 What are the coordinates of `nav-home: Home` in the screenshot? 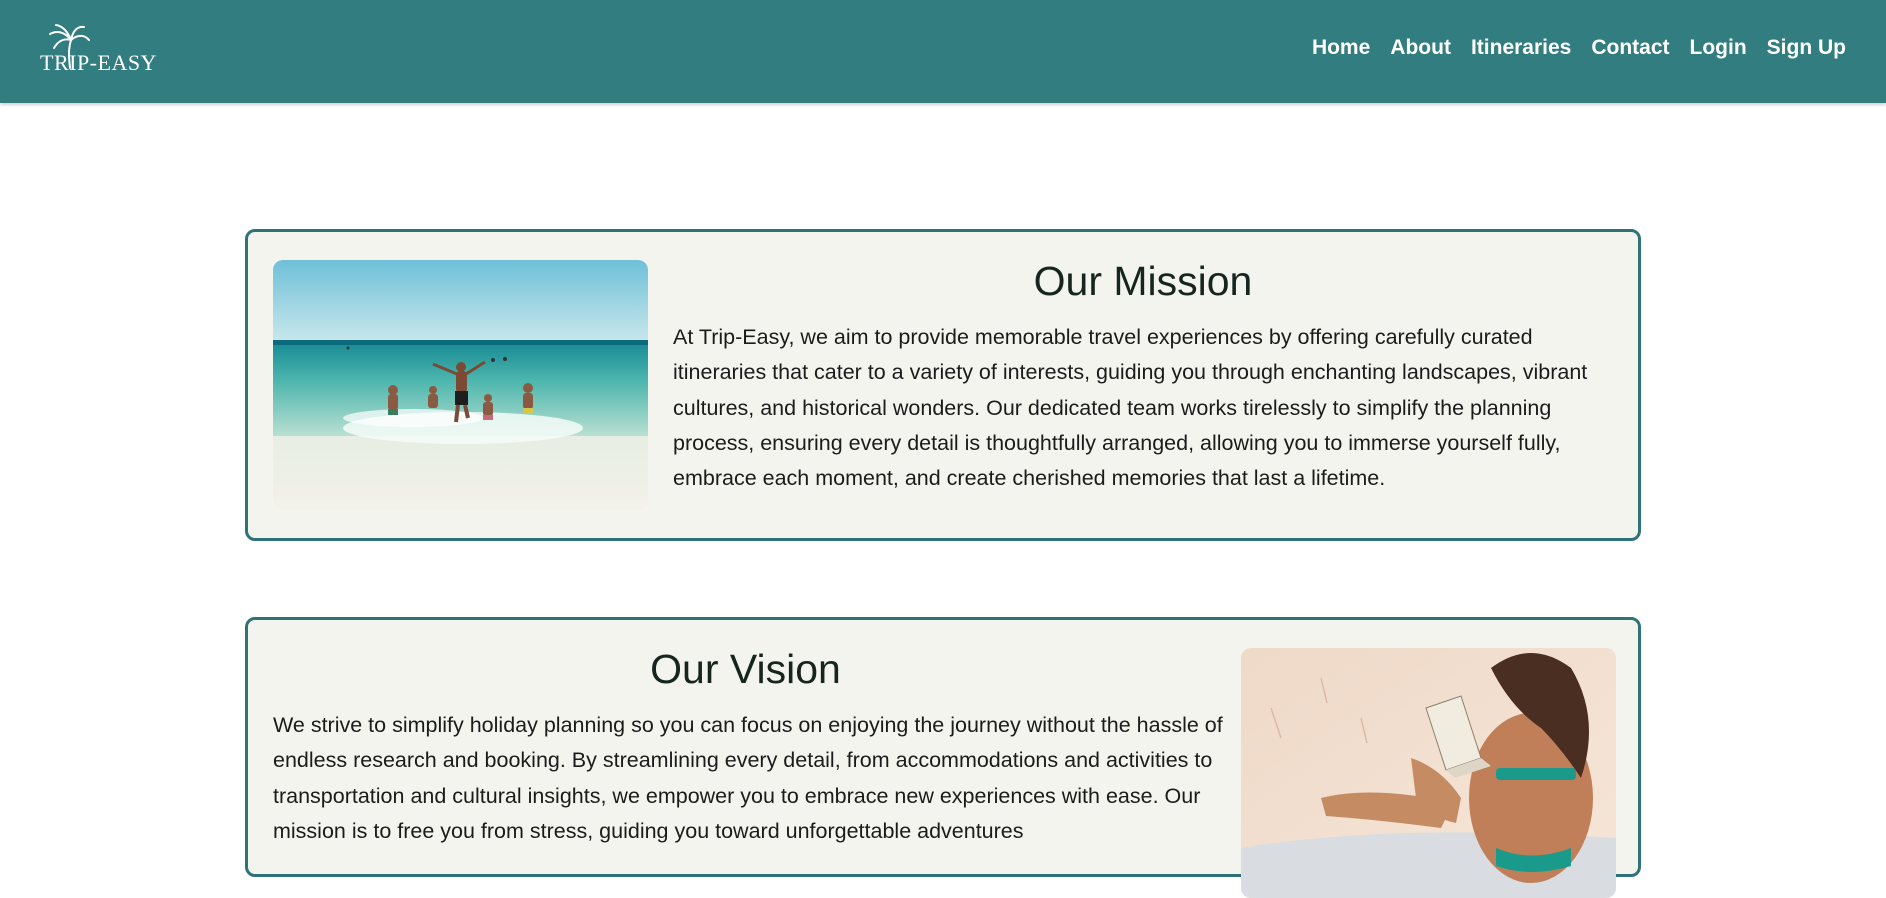 It's located at (1341, 48).